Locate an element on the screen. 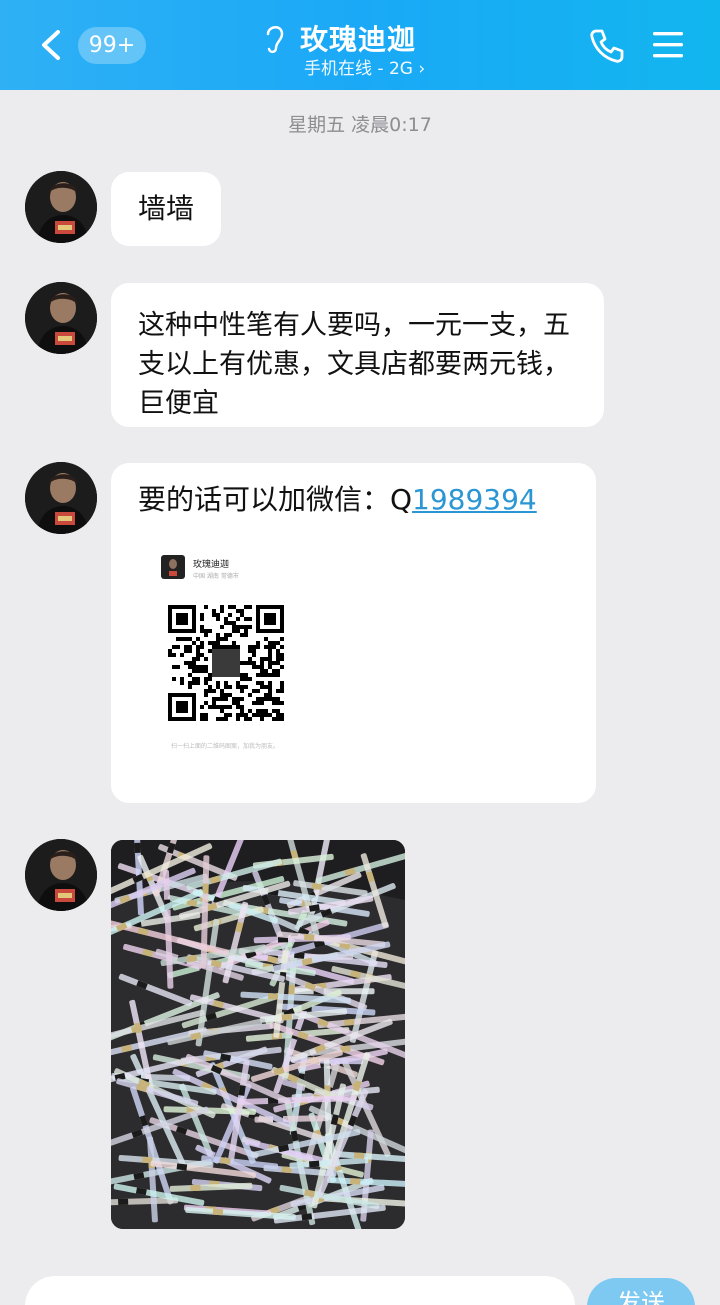 The width and height of the screenshot is (720, 1305). input-bar: 发送 is located at coordinates (360, 1281).